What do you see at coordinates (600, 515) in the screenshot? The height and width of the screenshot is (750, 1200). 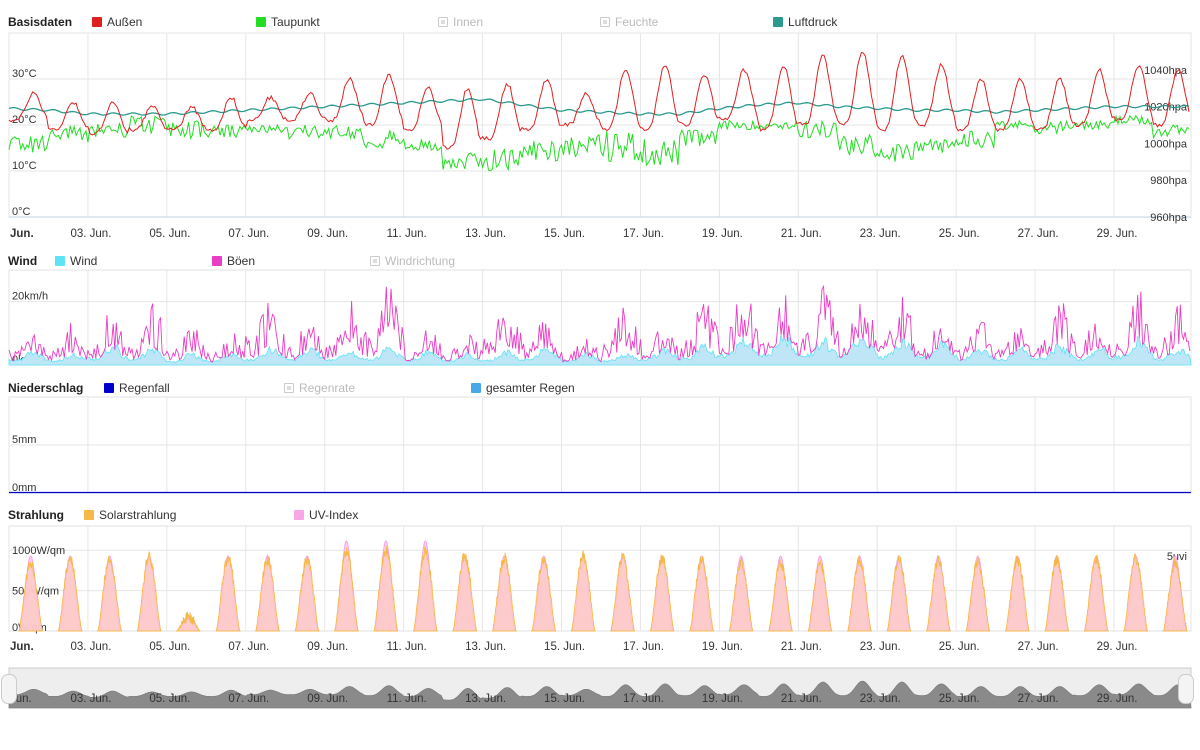 I see `legend-strahlung: Strahlung Solarstrahlung UV-Index` at bounding box center [600, 515].